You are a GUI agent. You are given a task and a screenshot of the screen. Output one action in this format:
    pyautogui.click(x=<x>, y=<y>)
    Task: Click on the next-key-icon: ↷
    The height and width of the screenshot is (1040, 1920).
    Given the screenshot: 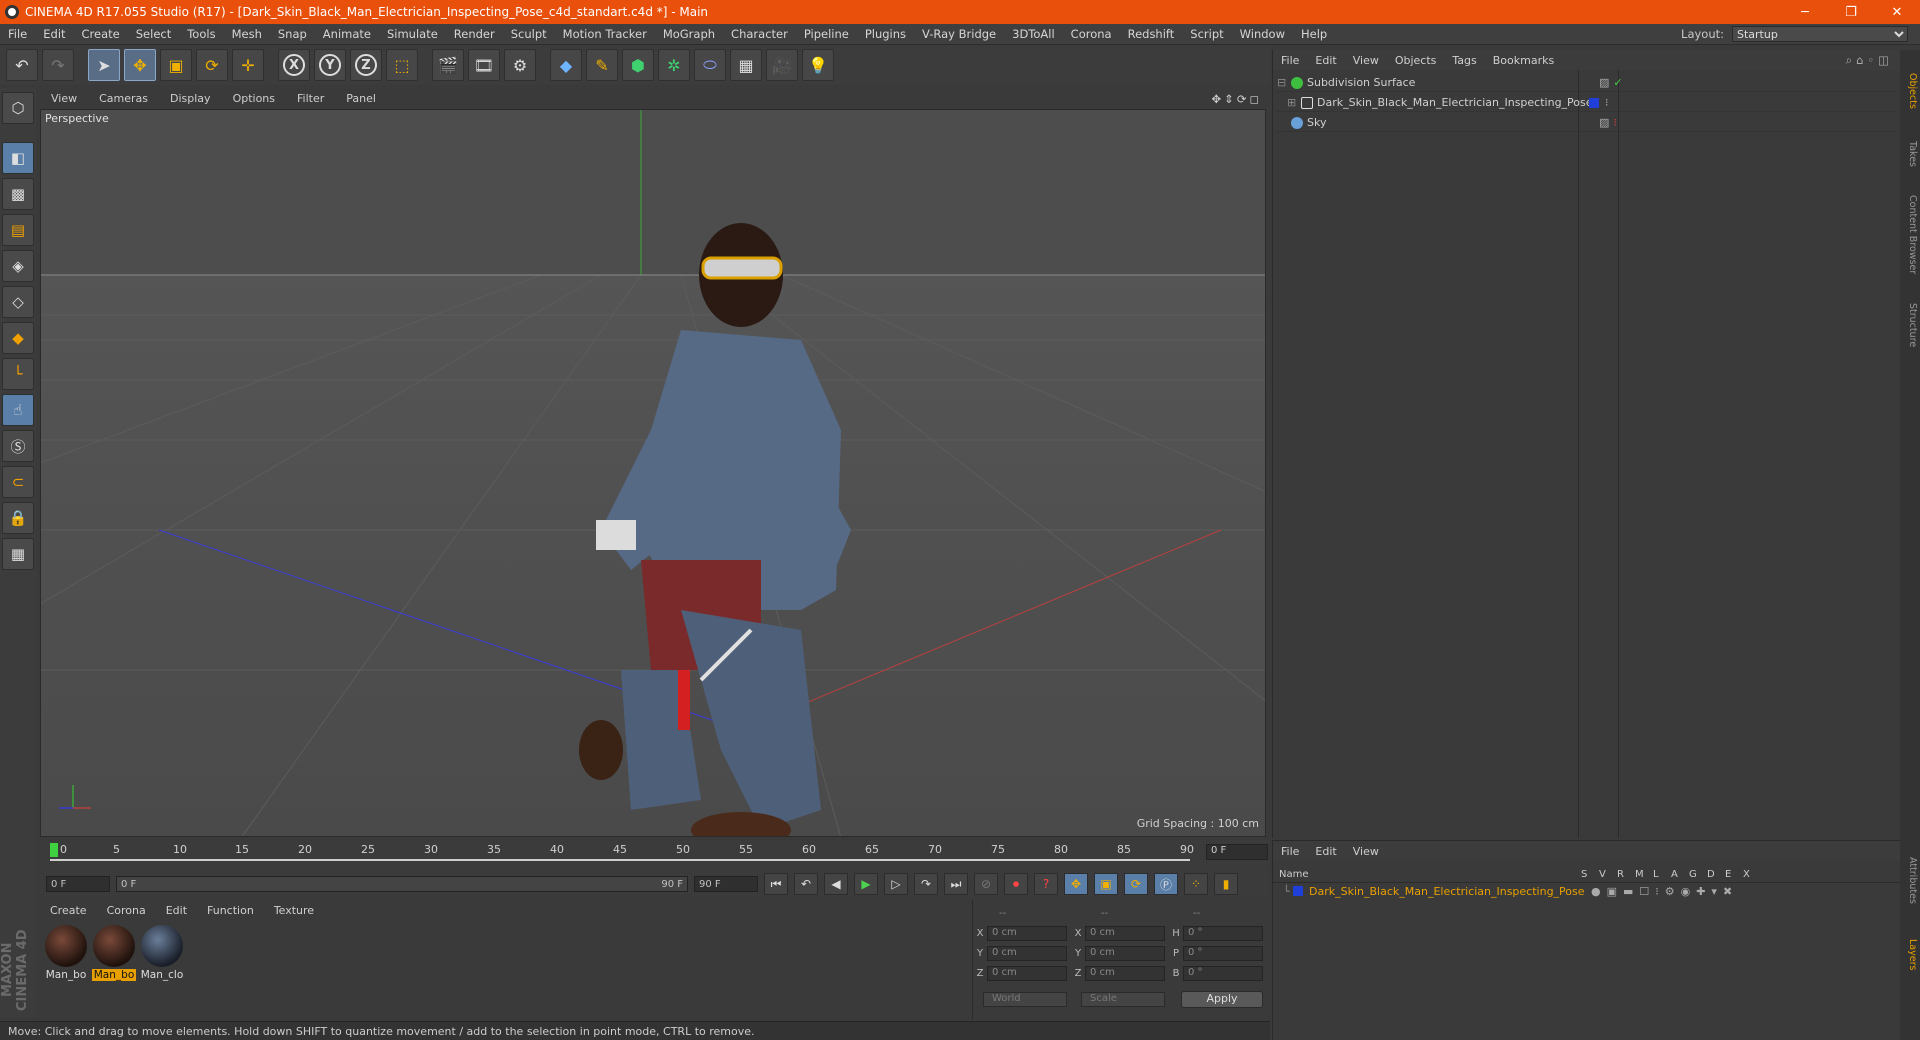 What is the action you would take?
    pyautogui.click(x=926, y=884)
    